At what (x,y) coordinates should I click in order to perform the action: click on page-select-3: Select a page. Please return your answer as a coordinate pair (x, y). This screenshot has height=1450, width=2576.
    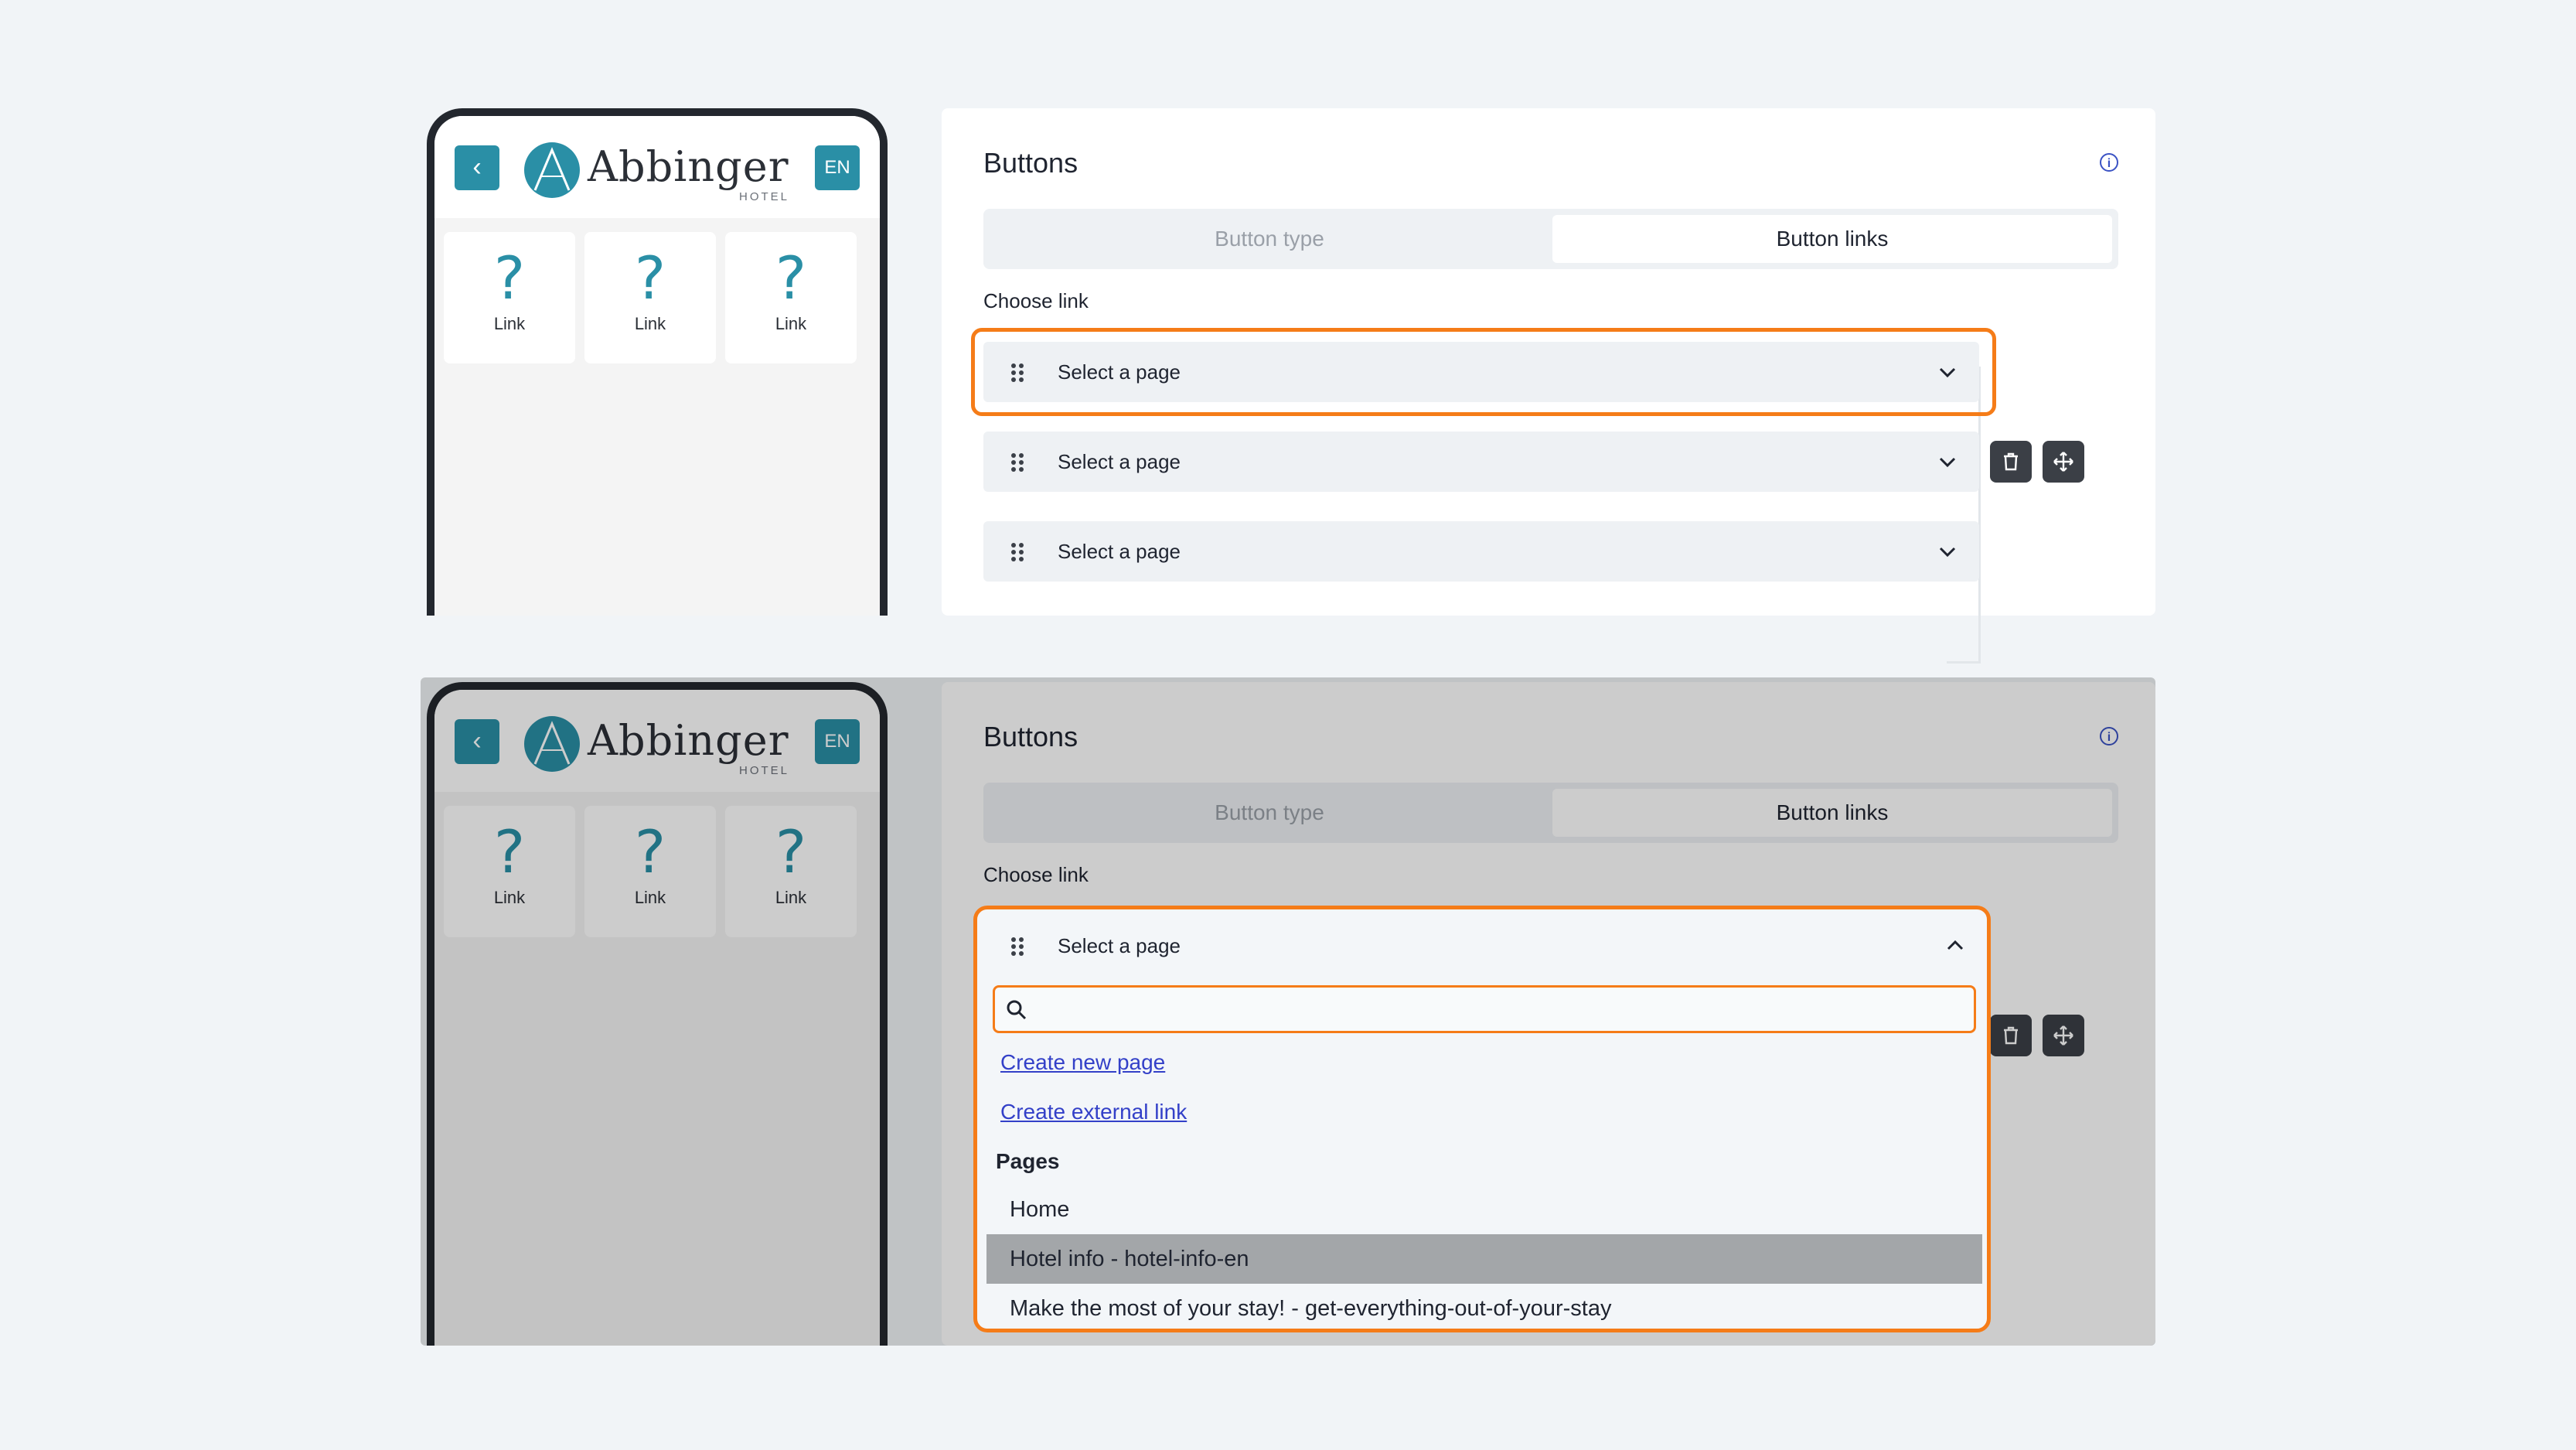
    Looking at the image, I should click on (1481, 551).